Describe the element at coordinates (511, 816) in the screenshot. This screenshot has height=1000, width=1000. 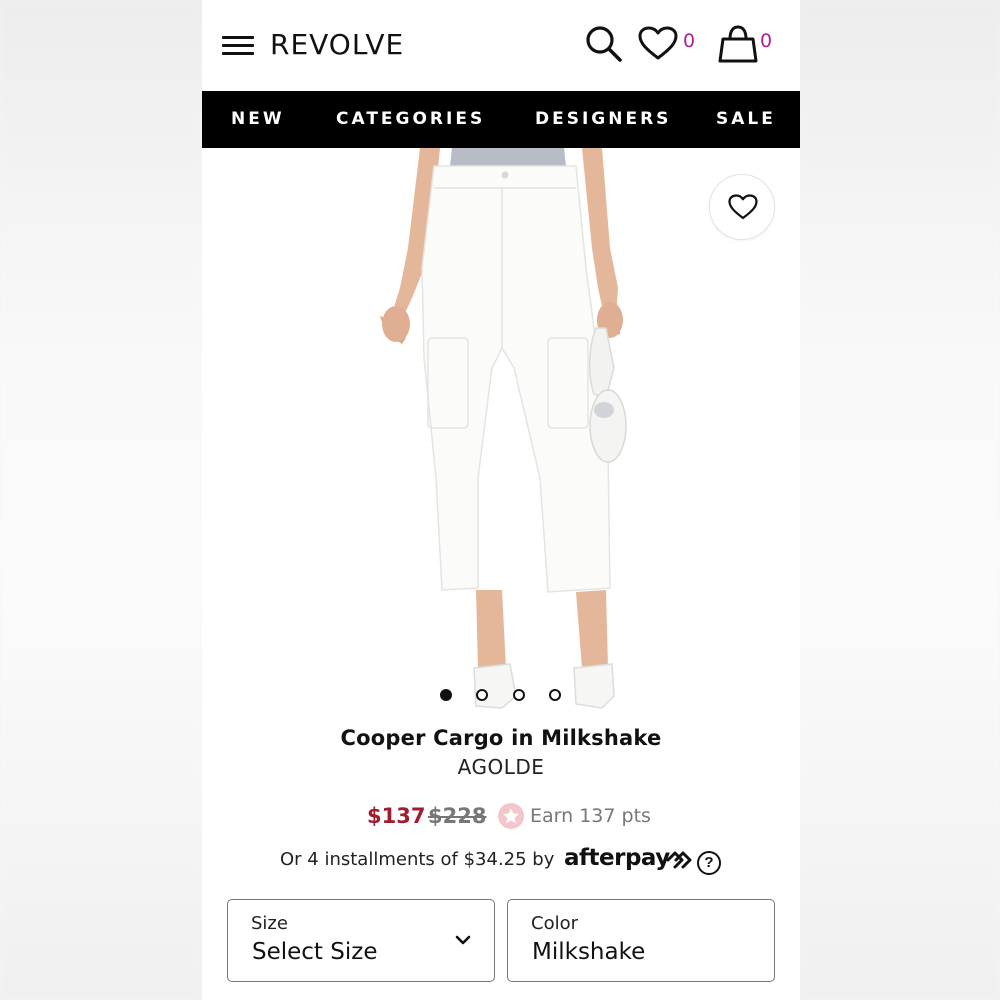
I see `star-icon` at that location.